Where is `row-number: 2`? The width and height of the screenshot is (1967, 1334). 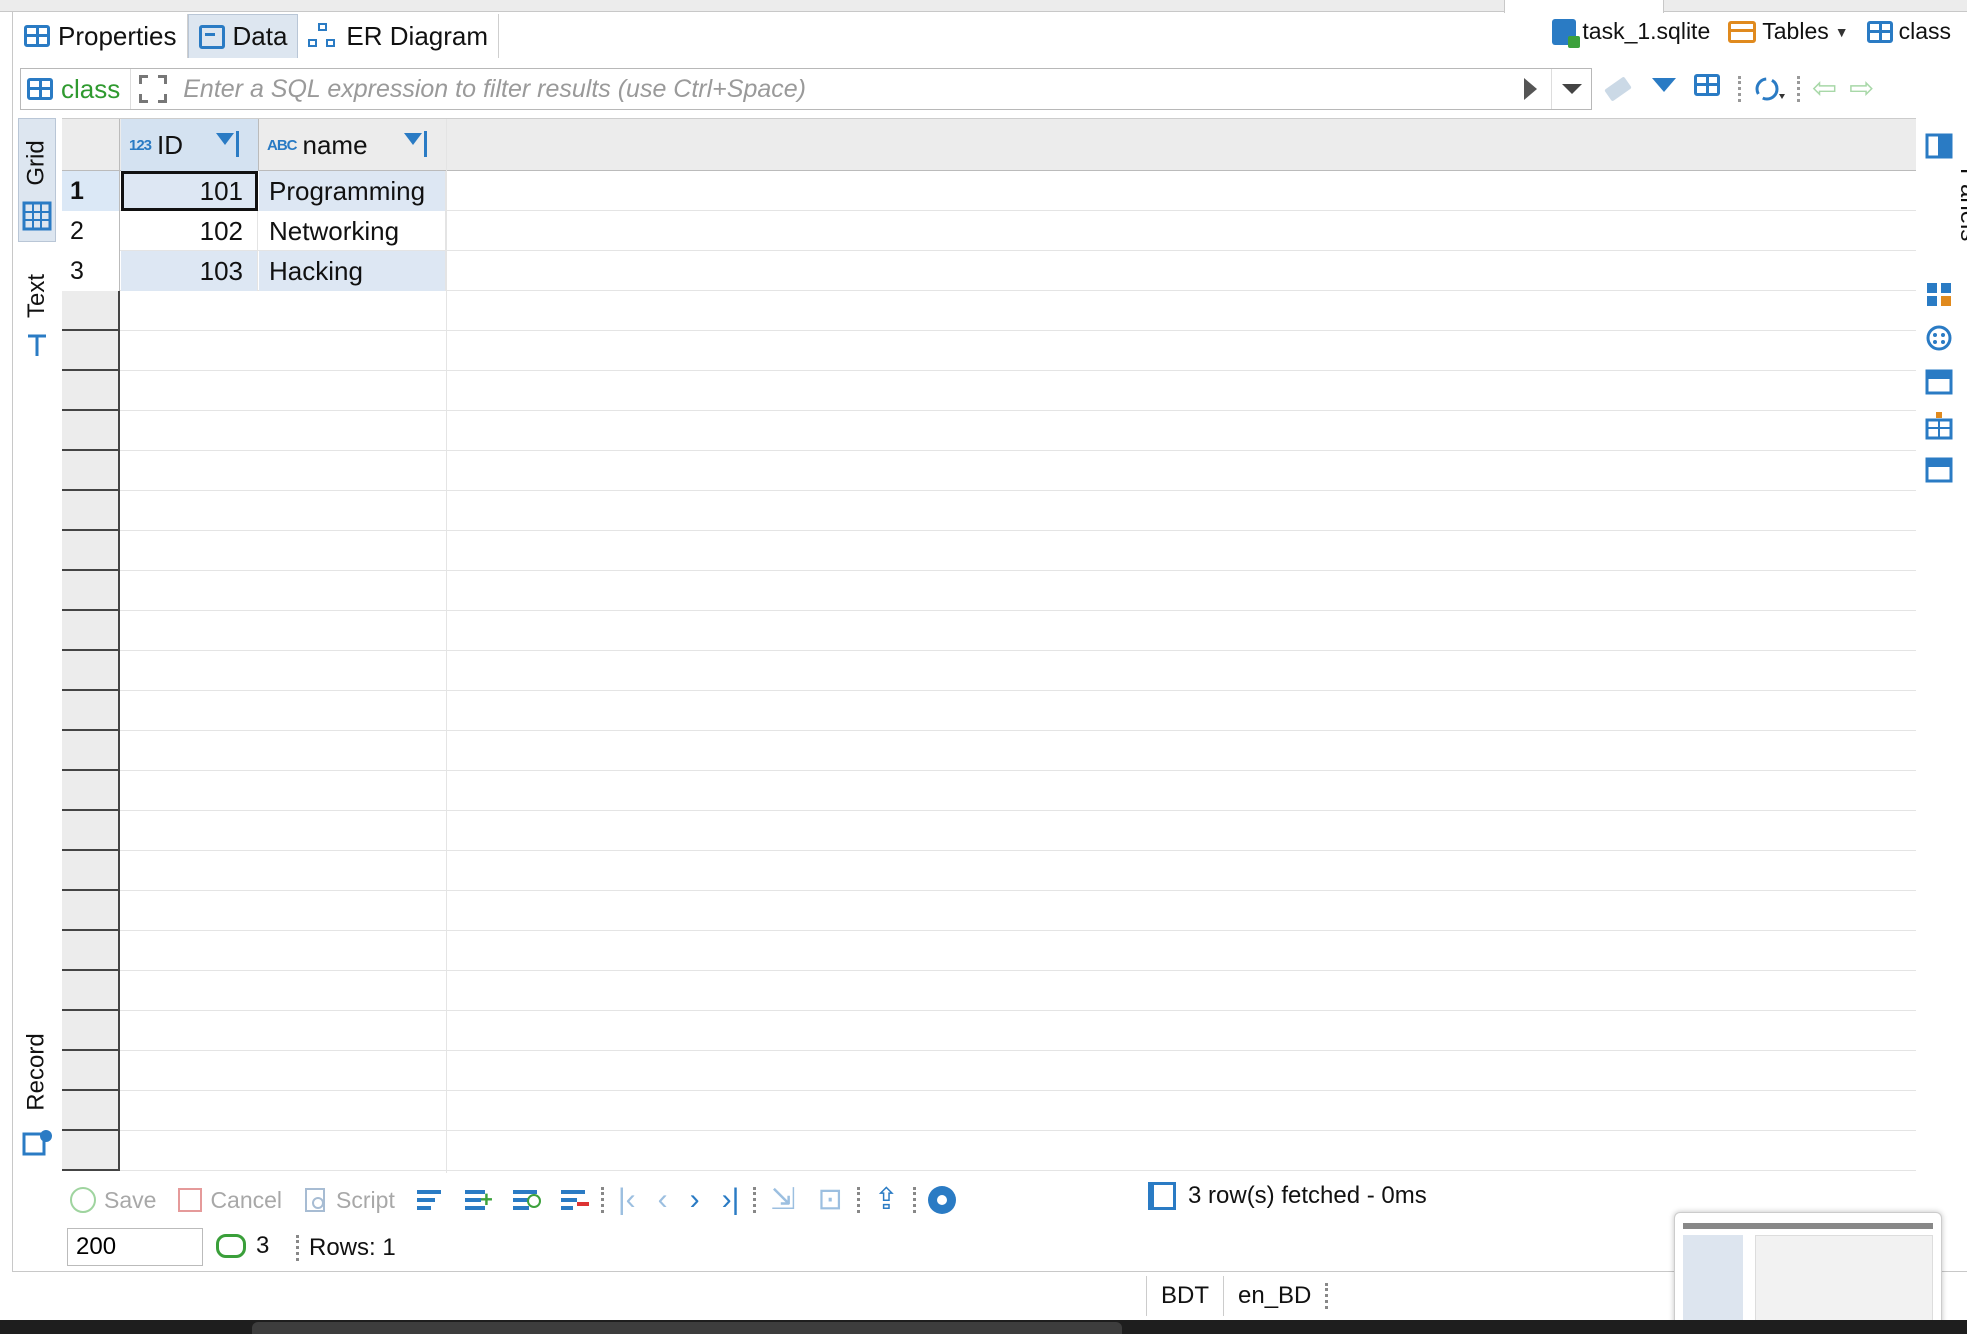 row-number: 2 is located at coordinates (91, 231).